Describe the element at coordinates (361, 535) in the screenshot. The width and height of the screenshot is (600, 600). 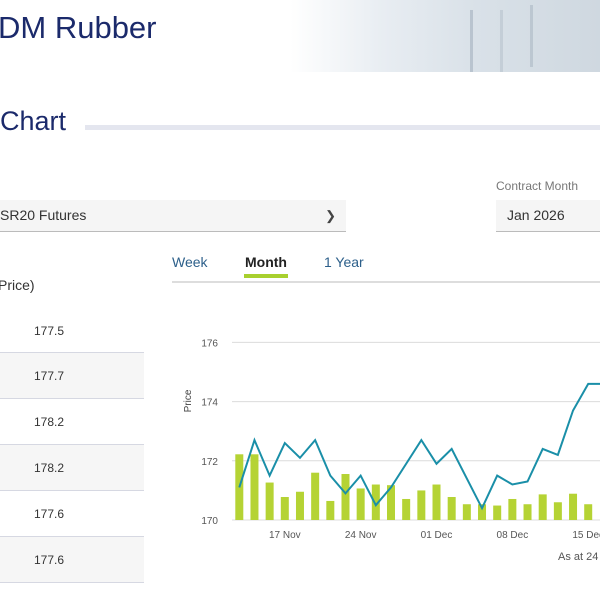
I see `x-tick-label: 24 Nov` at that location.